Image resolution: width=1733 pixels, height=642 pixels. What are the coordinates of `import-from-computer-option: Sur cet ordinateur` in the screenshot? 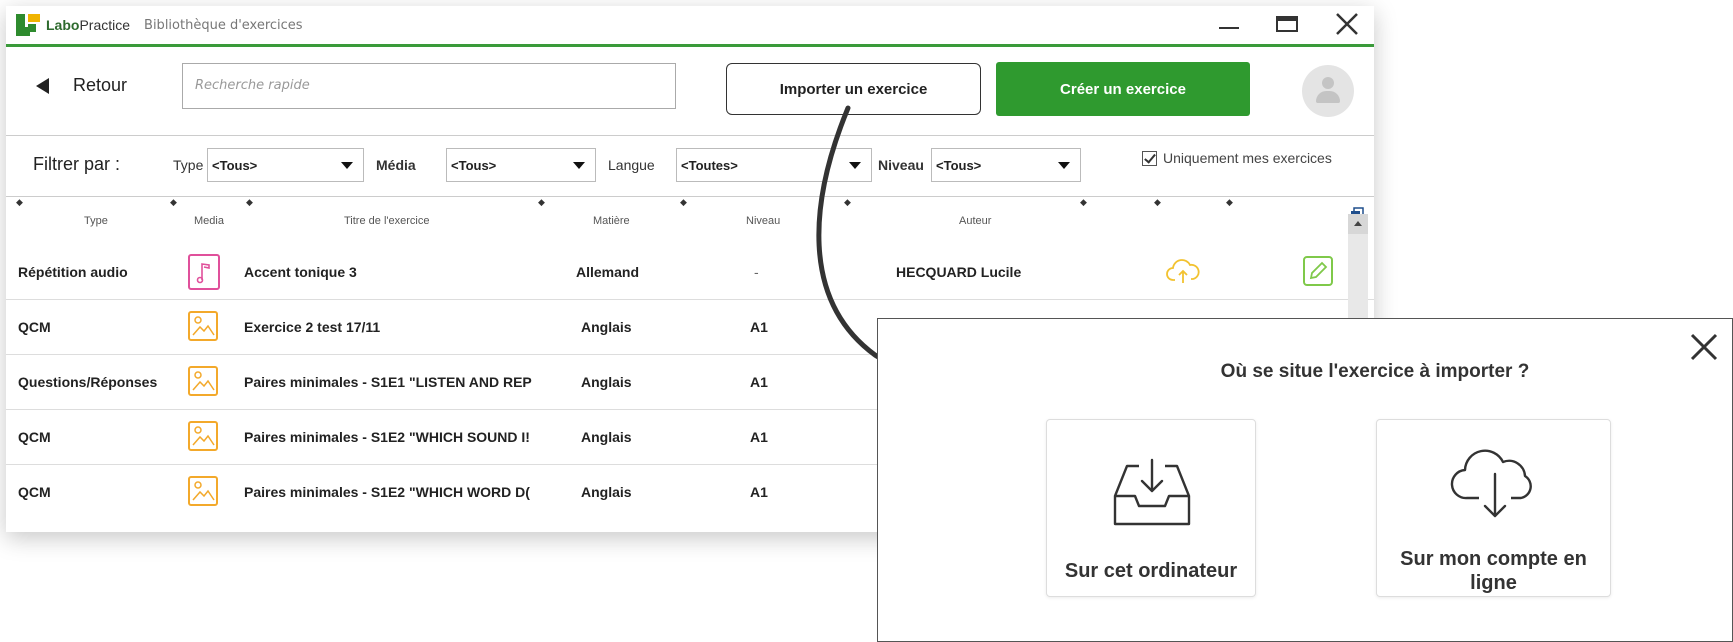 It's located at (1151, 508).